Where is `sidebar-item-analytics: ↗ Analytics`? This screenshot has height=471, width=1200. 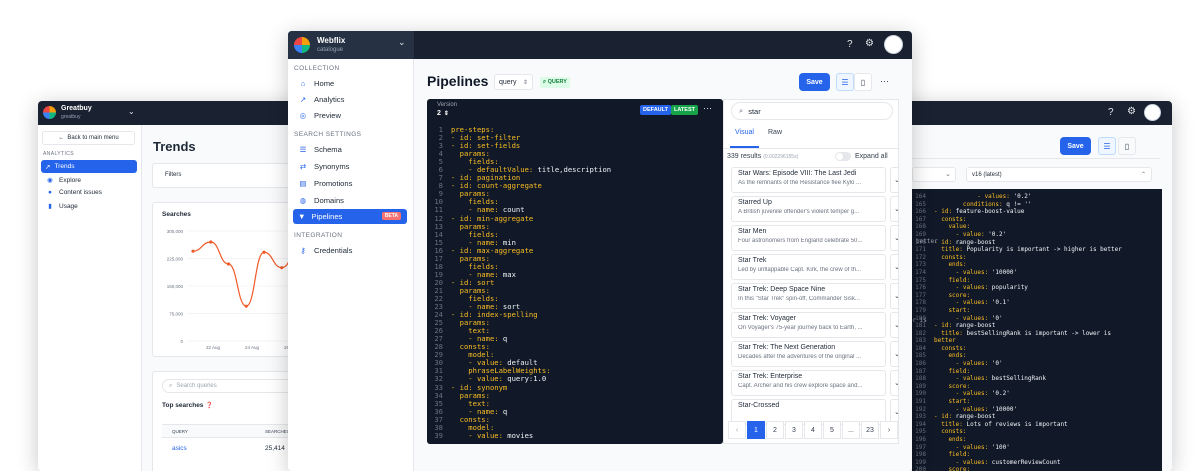 sidebar-item-analytics: ↗ Analytics is located at coordinates (321, 99).